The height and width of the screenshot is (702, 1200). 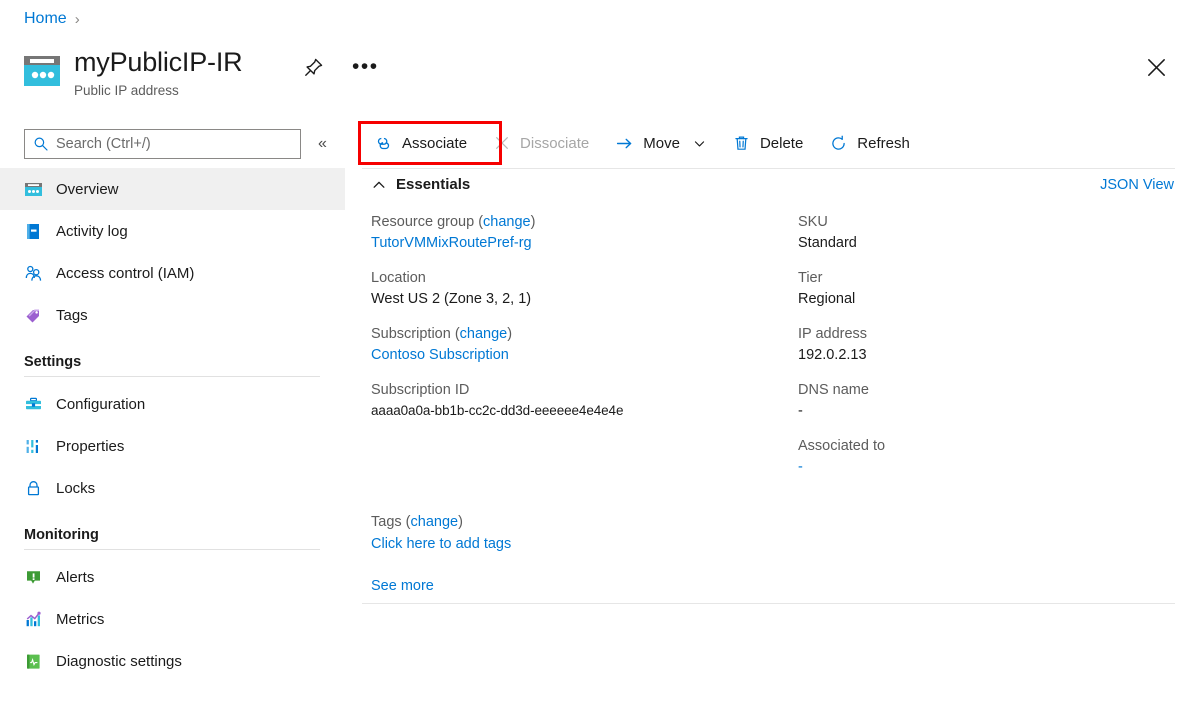 What do you see at coordinates (433, 184) in the screenshot?
I see `essentials-label: Essentials` at bounding box center [433, 184].